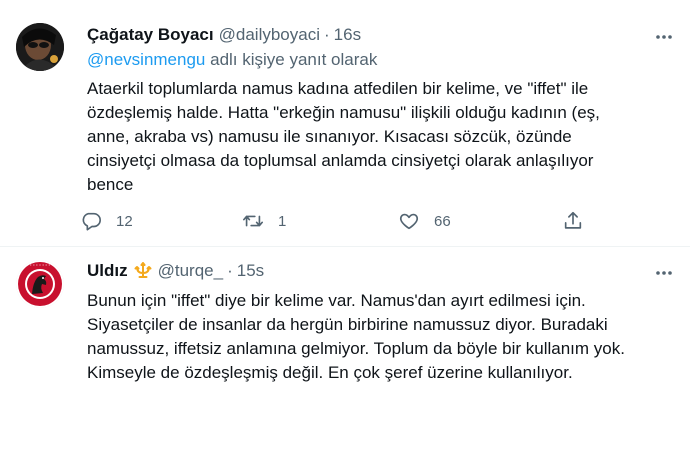 This screenshot has height=450, width=690. Describe the element at coordinates (264, 221) in the screenshot. I see `retweet-button: 1` at that location.